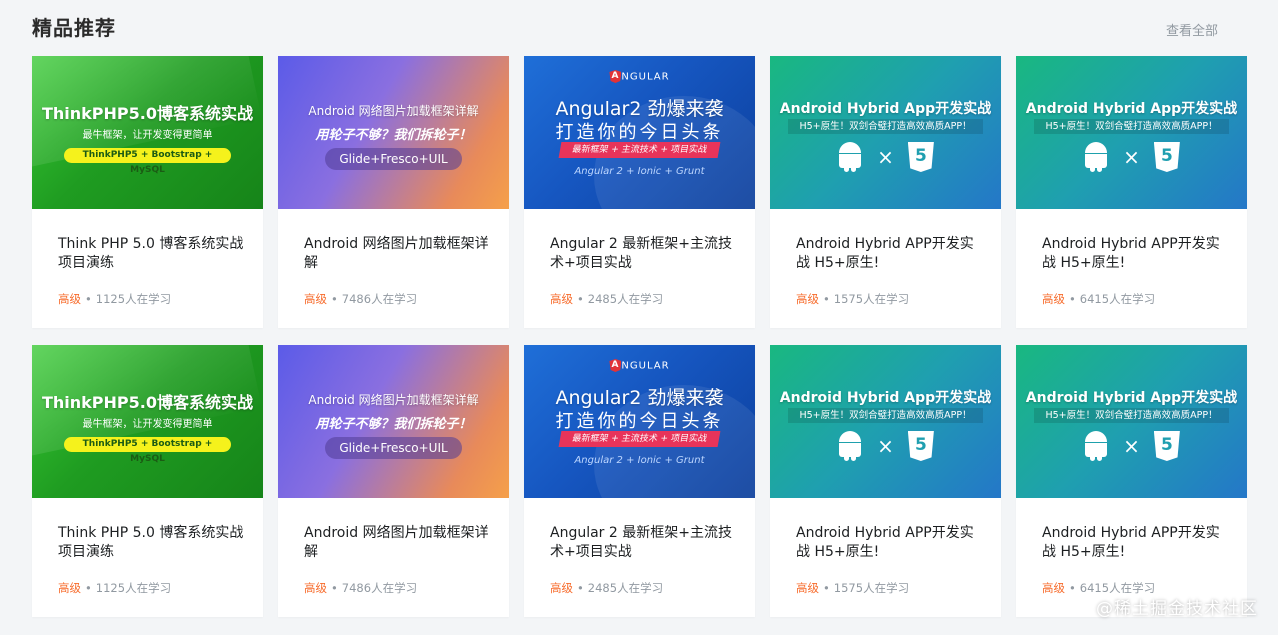 This screenshot has height=635, width=1278. I want to click on angular-logo-text: NGULAR, so click(645, 366).